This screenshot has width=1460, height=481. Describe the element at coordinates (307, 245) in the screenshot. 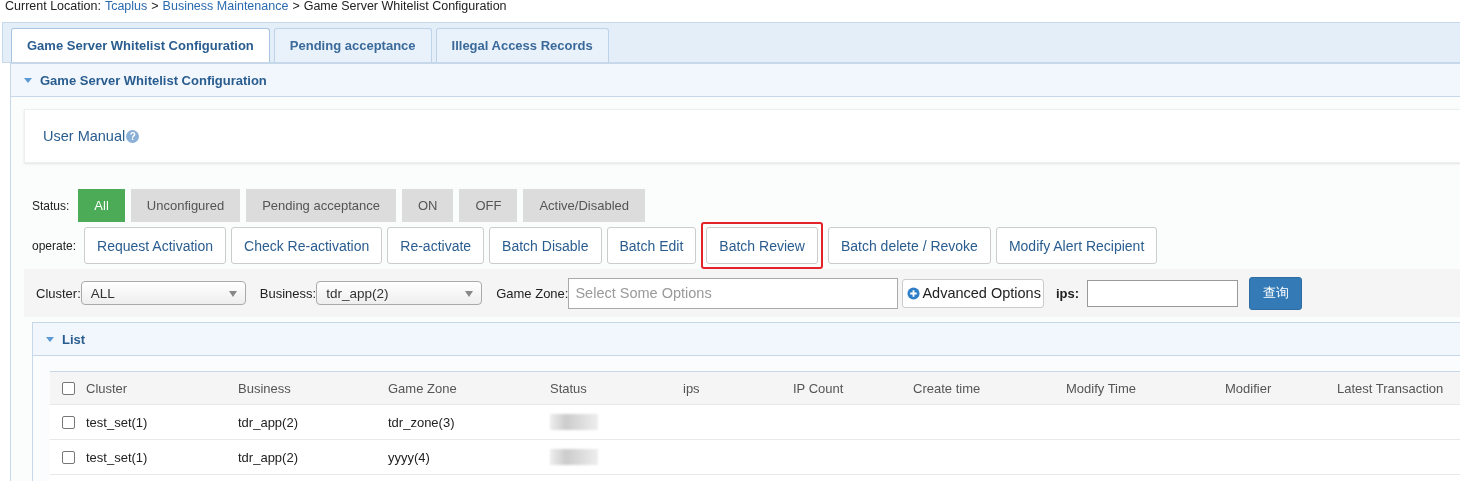

I see `operate-button: Check Re-activation` at that location.